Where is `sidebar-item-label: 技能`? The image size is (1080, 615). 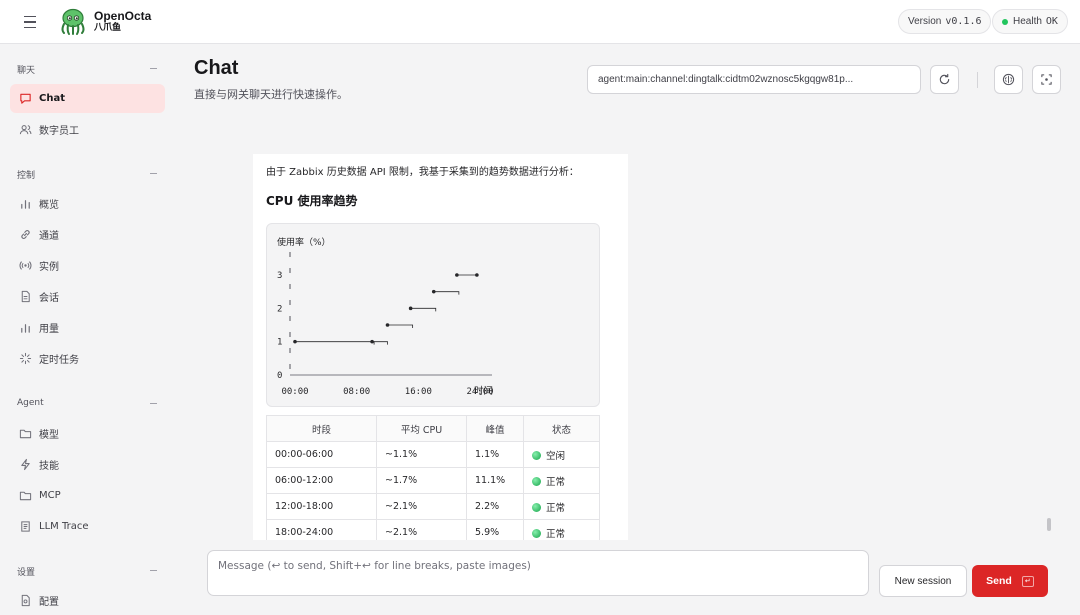
sidebar-item-label: 技能 is located at coordinates (49, 466).